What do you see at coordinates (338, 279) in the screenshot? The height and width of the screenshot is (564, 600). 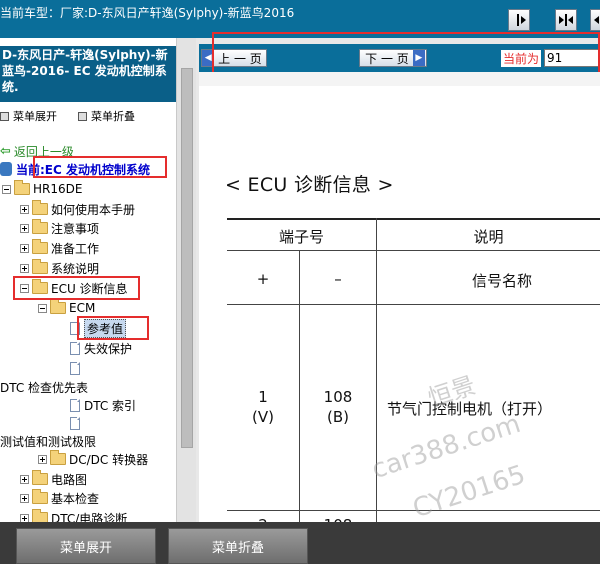 I see `col-header-minus: –` at bounding box center [338, 279].